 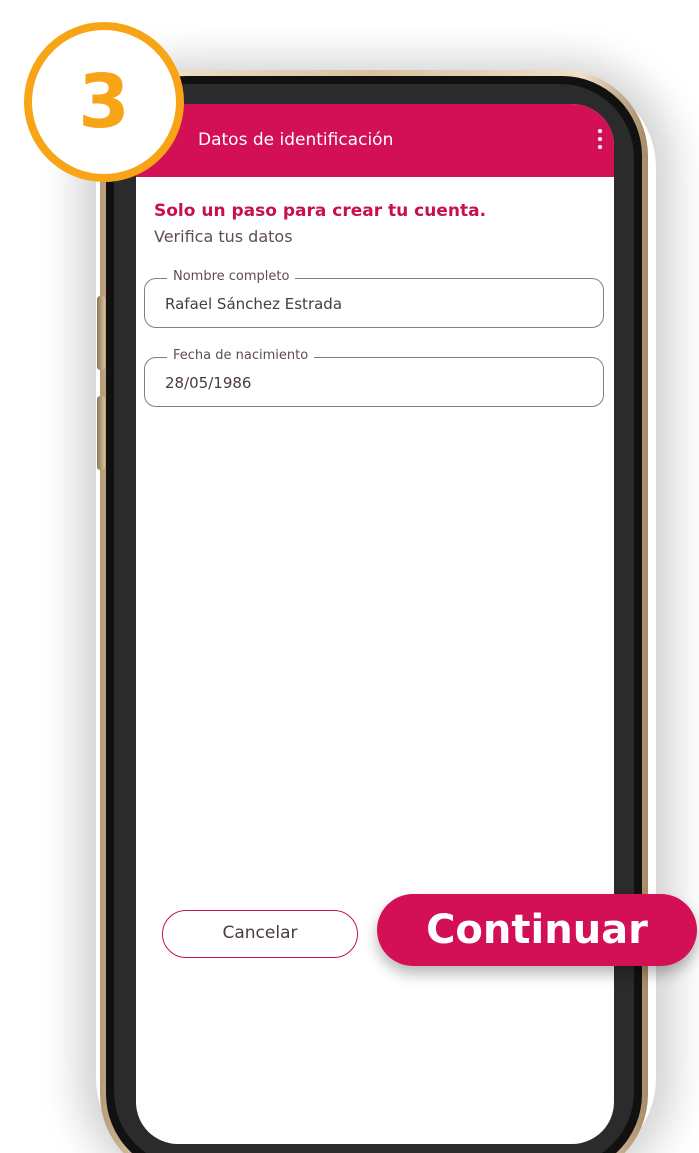 What do you see at coordinates (600, 139) in the screenshot?
I see `more-vert-icon` at bounding box center [600, 139].